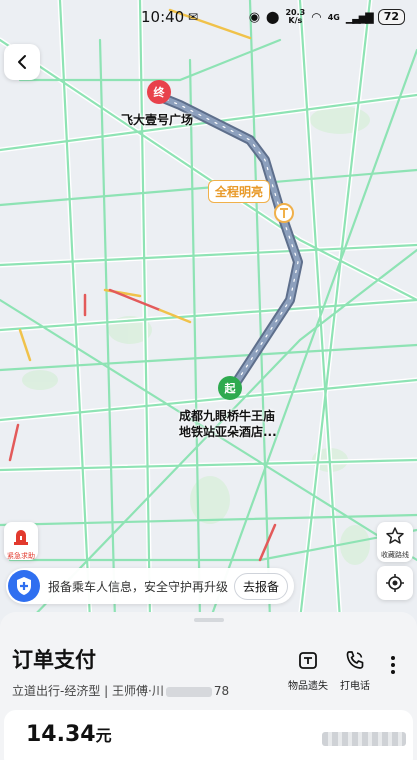 Image resolution: width=417 pixels, height=760 pixels. What do you see at coordinates (316, 17) in the screenshot?
I see `wifi-icon: ◠` at bounding box center [316, 17].